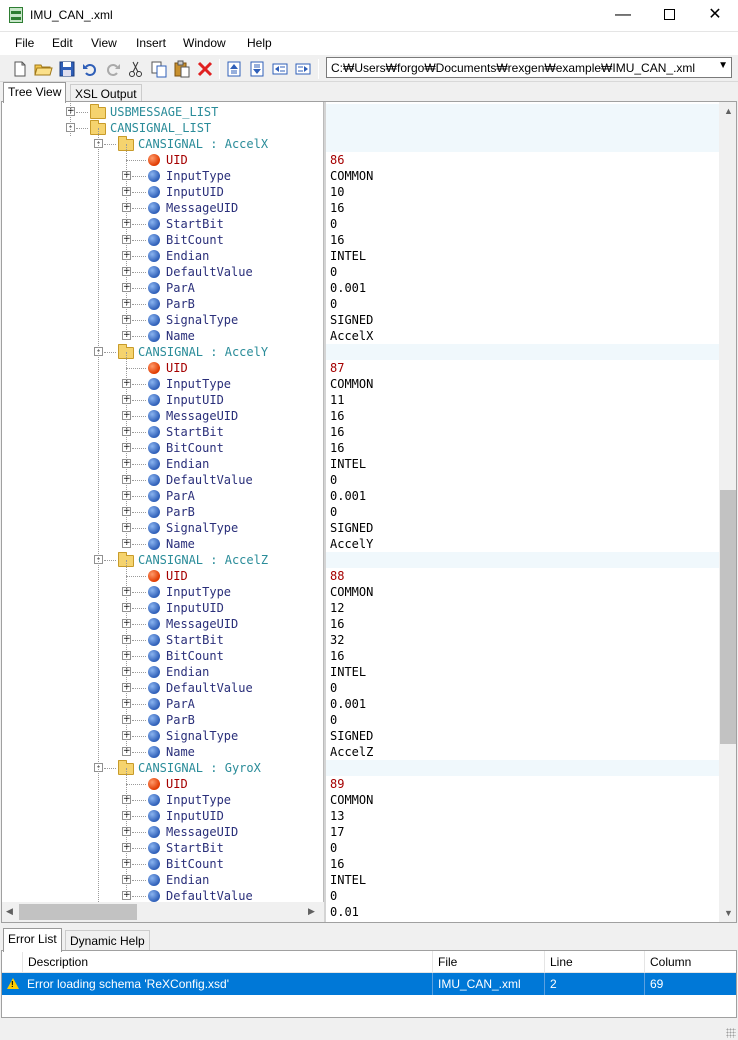 The width and height of the screenshot is (738, 1040). I want to click on signal-node-label: CANSIGNAL : AccelY, so click(203, 352).